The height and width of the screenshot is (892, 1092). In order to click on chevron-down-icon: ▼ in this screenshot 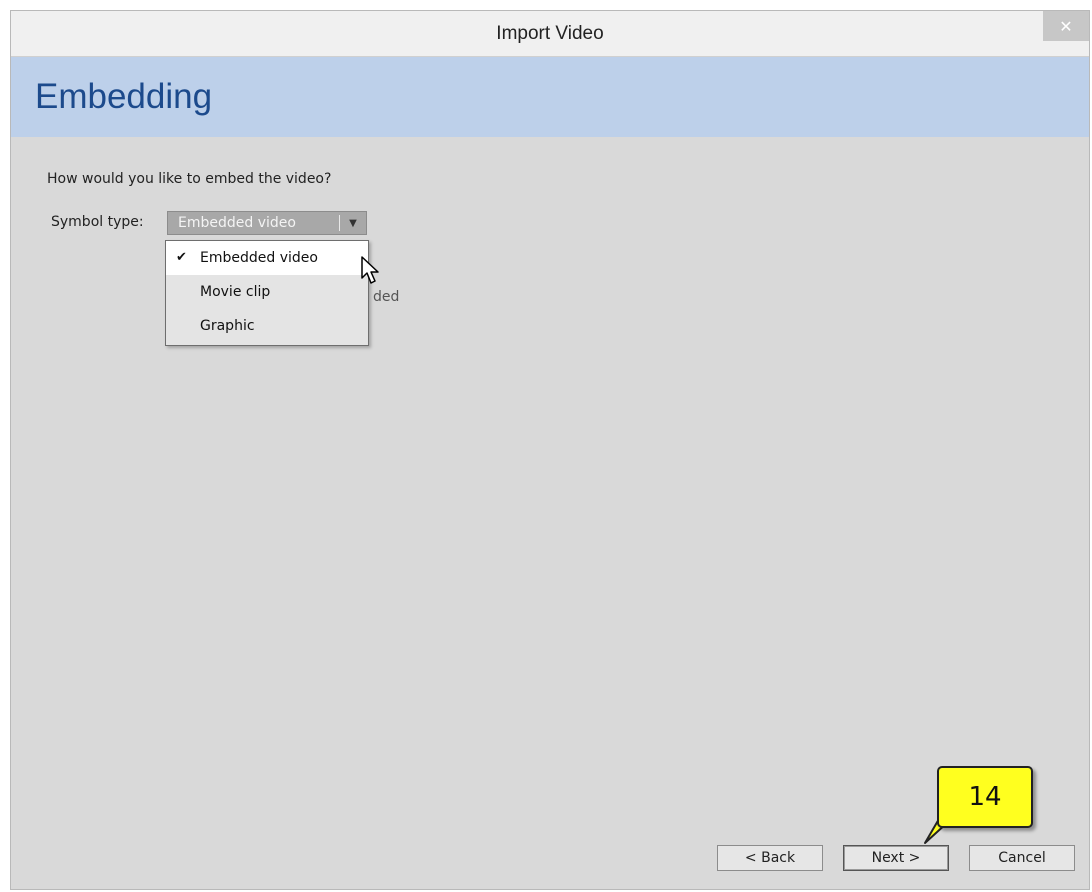, I will do `click(353, 223)`.